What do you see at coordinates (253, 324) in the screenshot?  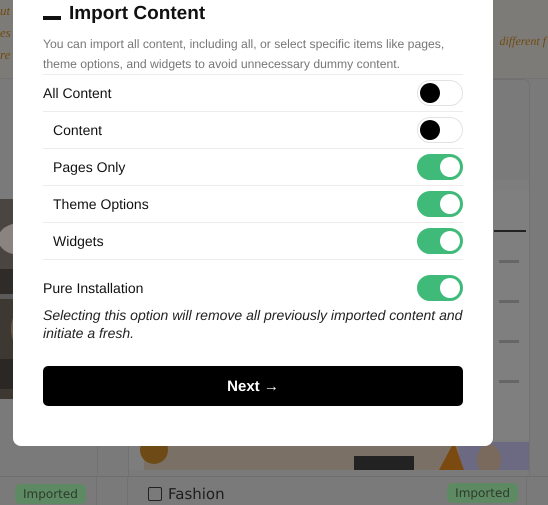 I see `warning-note: Selecting this option will remove all previously imported content and initiate a fresh.` at bounding box center [253, 324].